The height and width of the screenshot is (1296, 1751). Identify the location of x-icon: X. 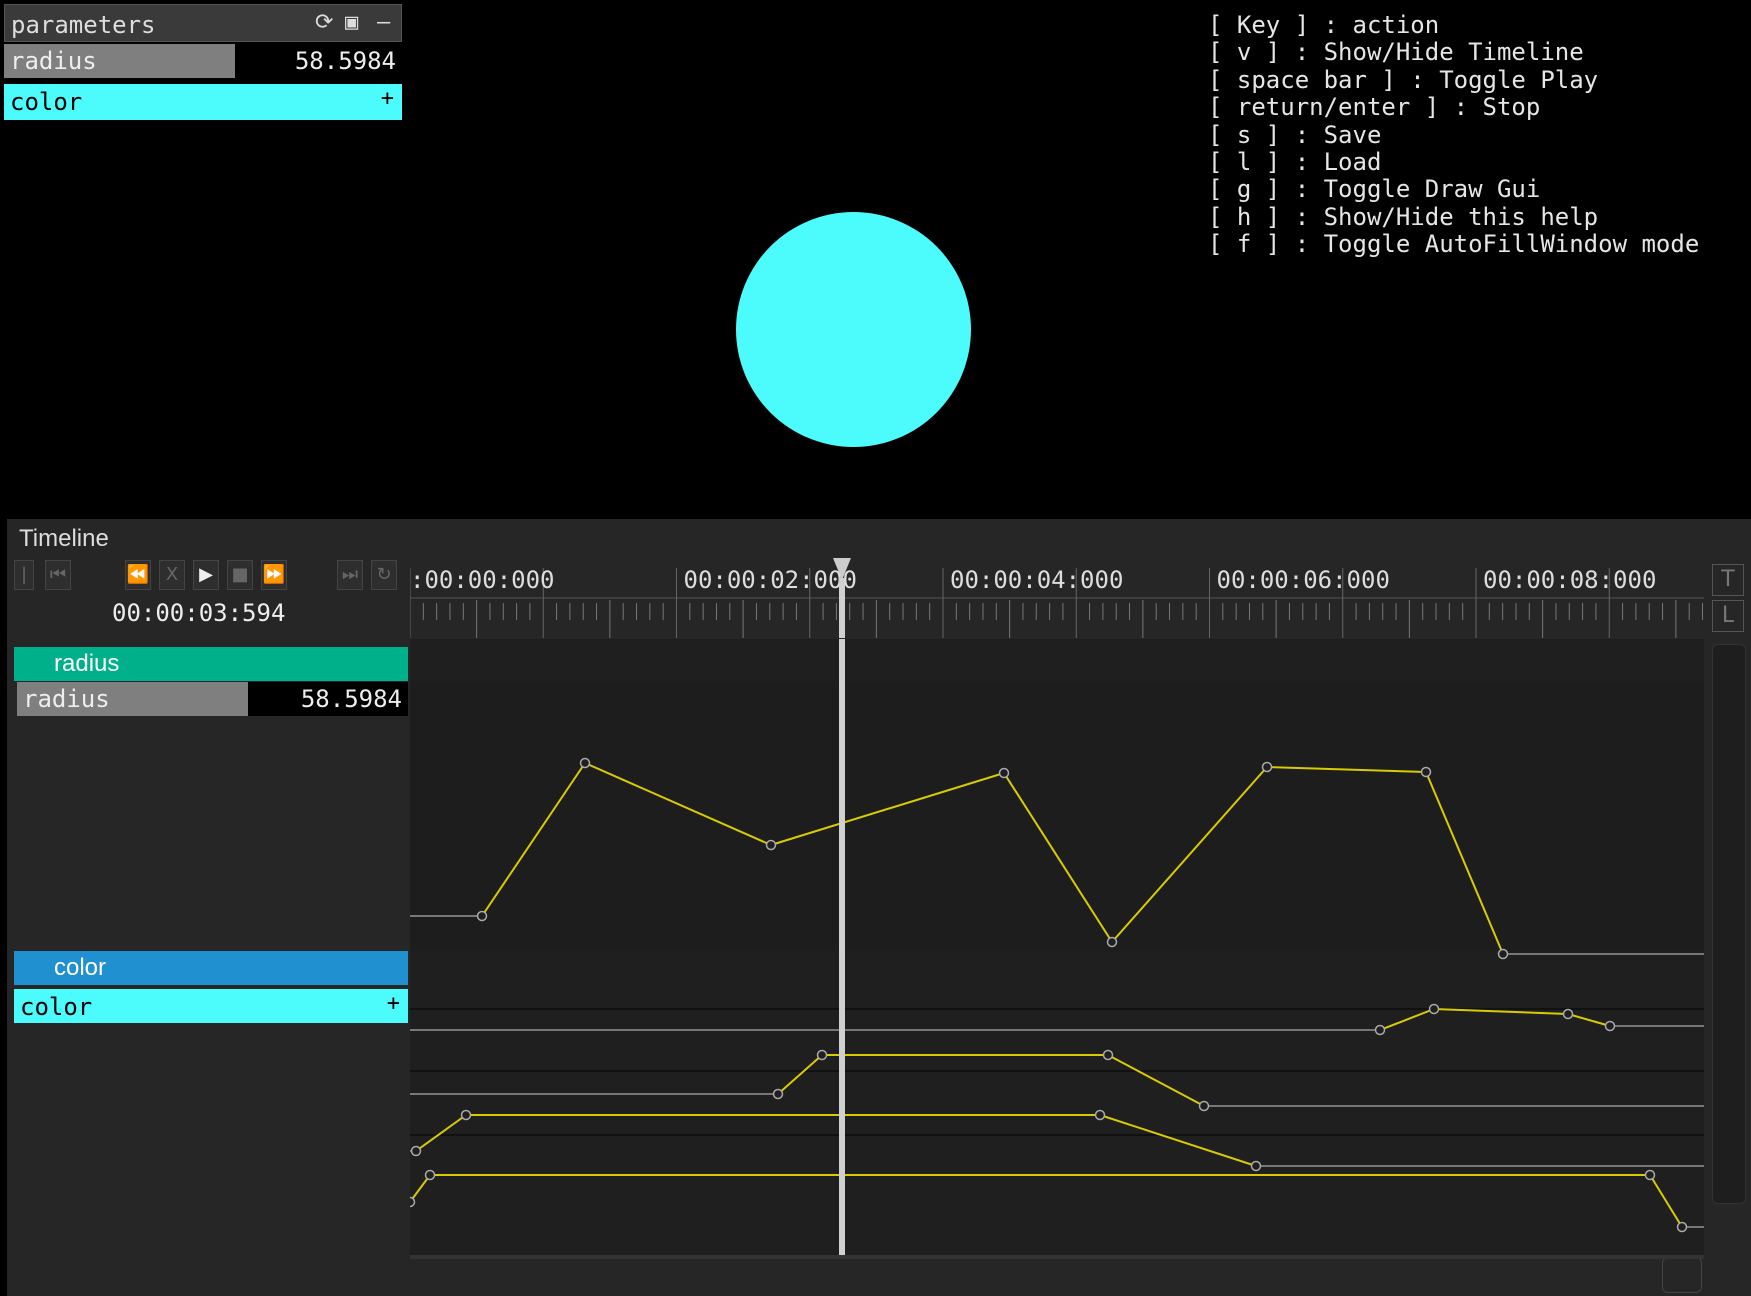
(172, 575).